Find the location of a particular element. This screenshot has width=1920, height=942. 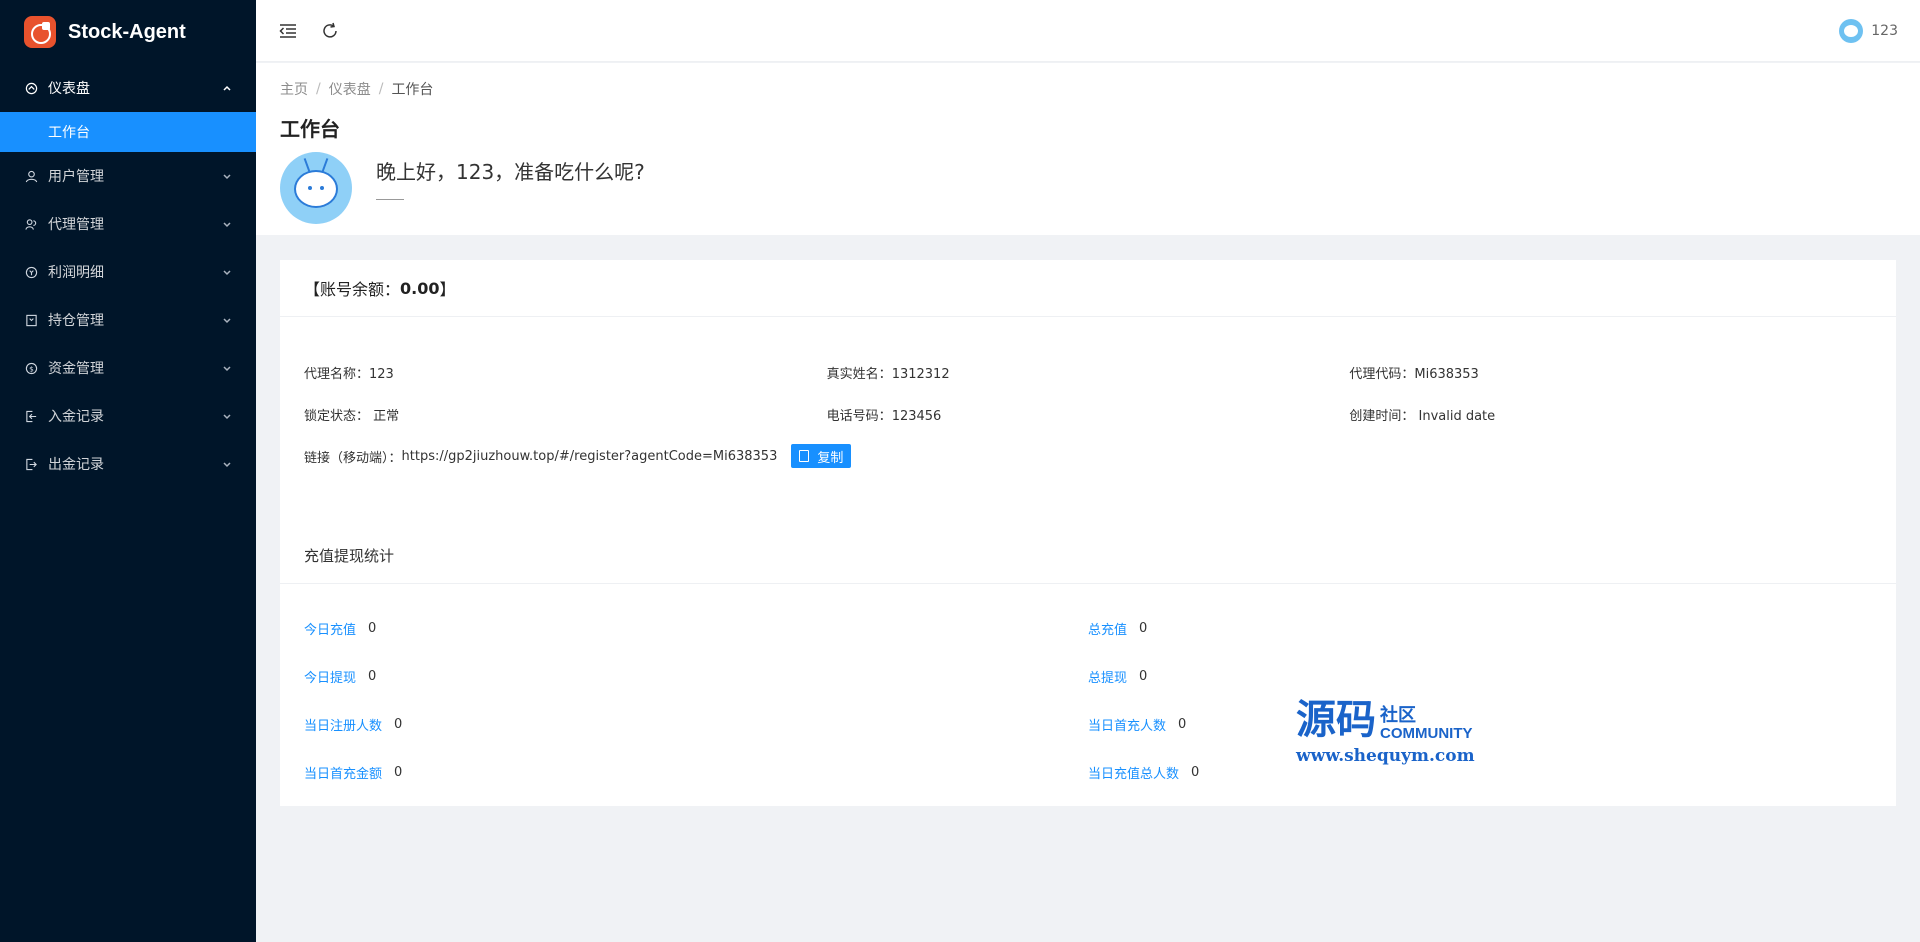

dashboard-icon is located at coordinates (31, 88).